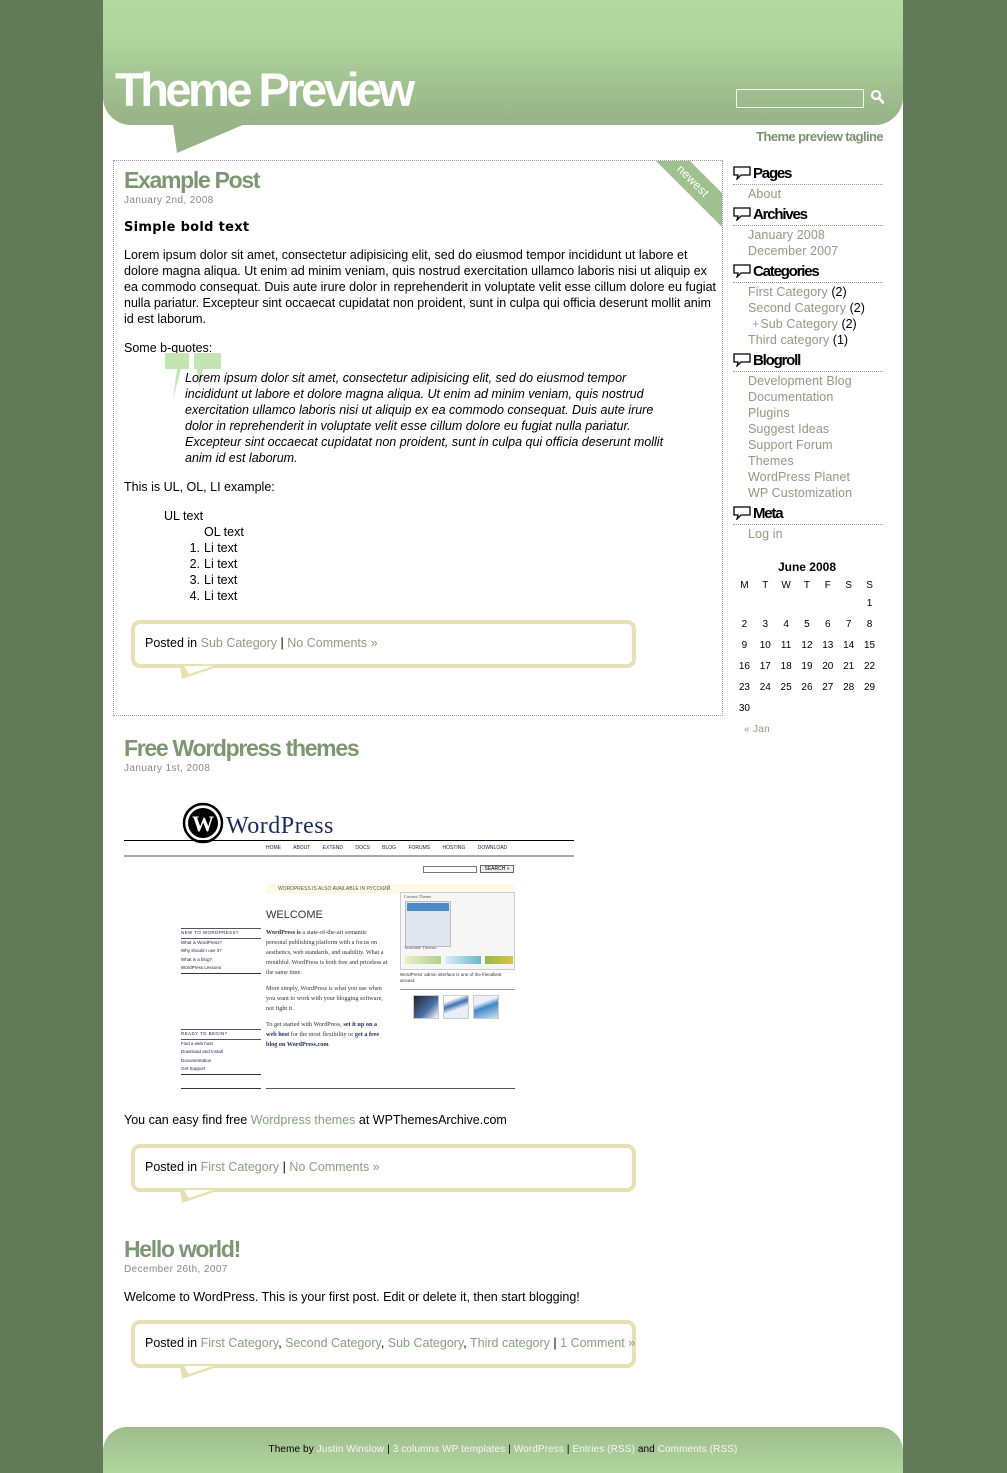 Image resolution: width=1007 pixels, height=1473 pixels. What do you see at coordinates (849, 666) in the screenshot?
I see `calendar-day: 21` at bounding box center [849, 666].